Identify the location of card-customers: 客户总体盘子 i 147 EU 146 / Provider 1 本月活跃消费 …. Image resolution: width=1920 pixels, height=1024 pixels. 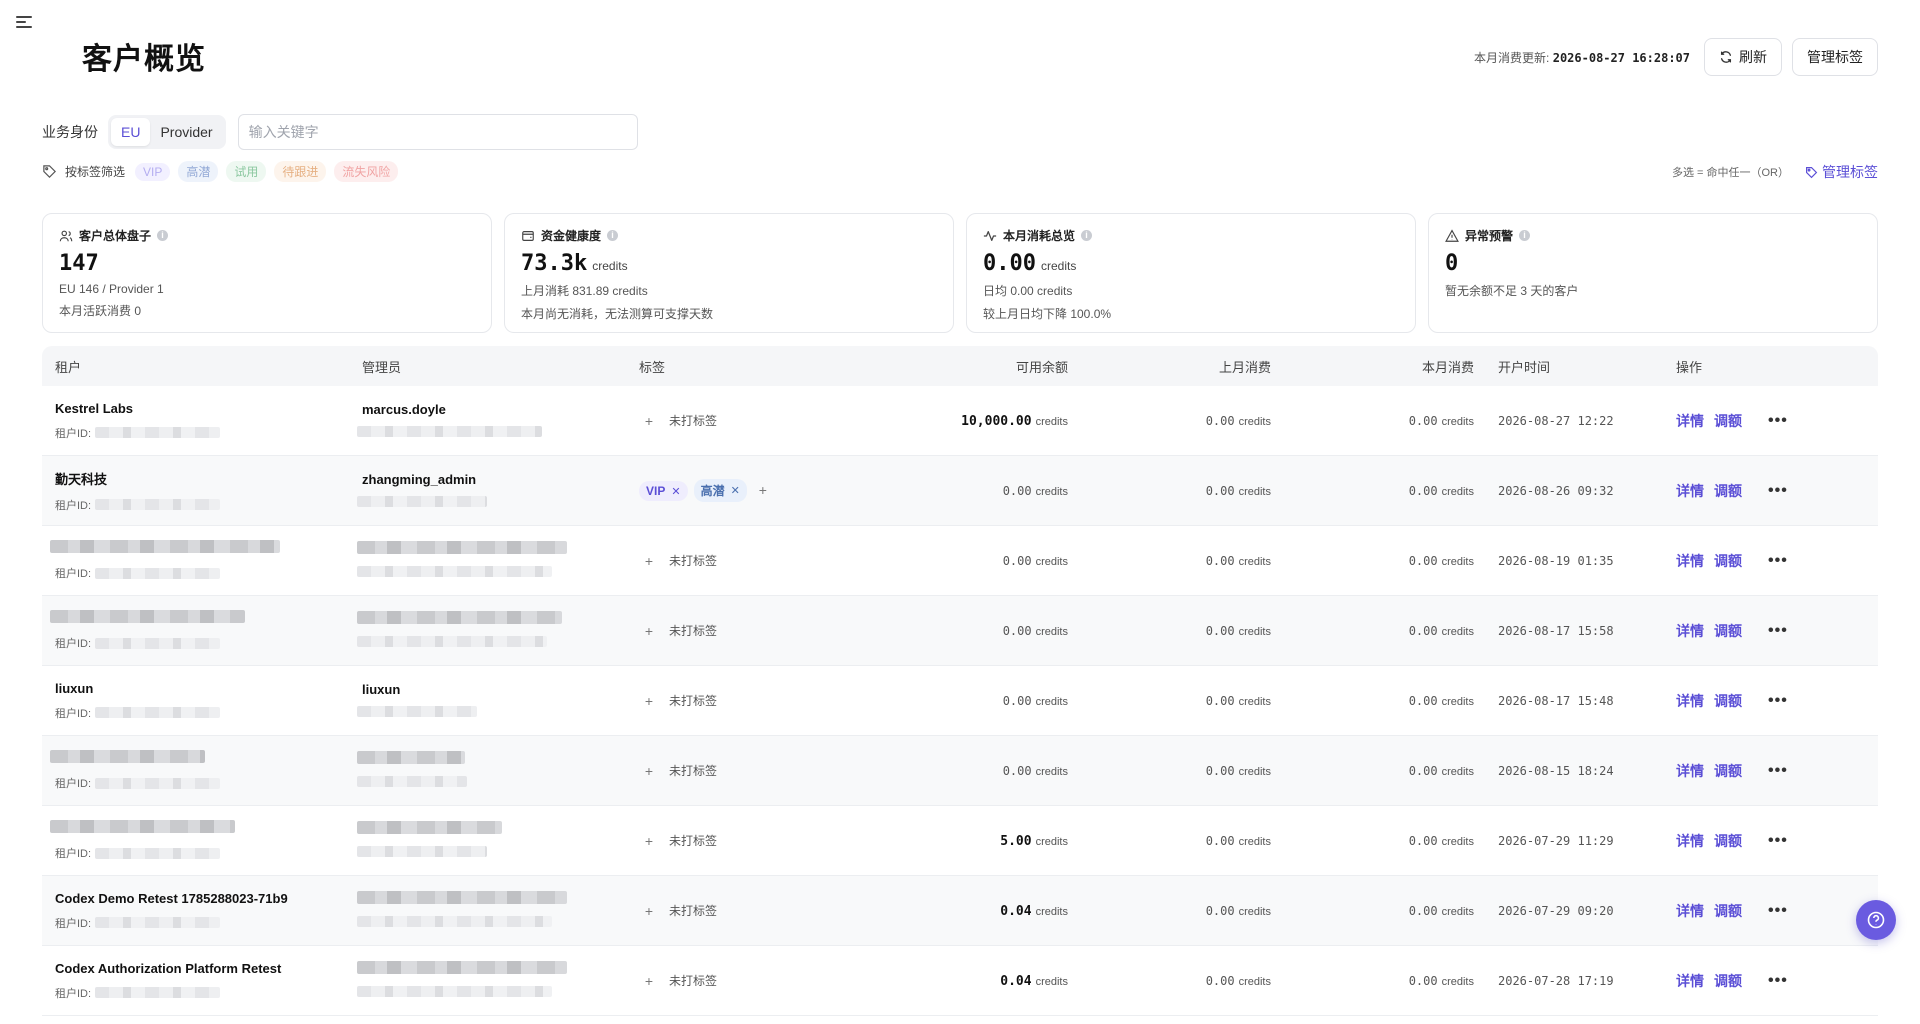
(267, 273).